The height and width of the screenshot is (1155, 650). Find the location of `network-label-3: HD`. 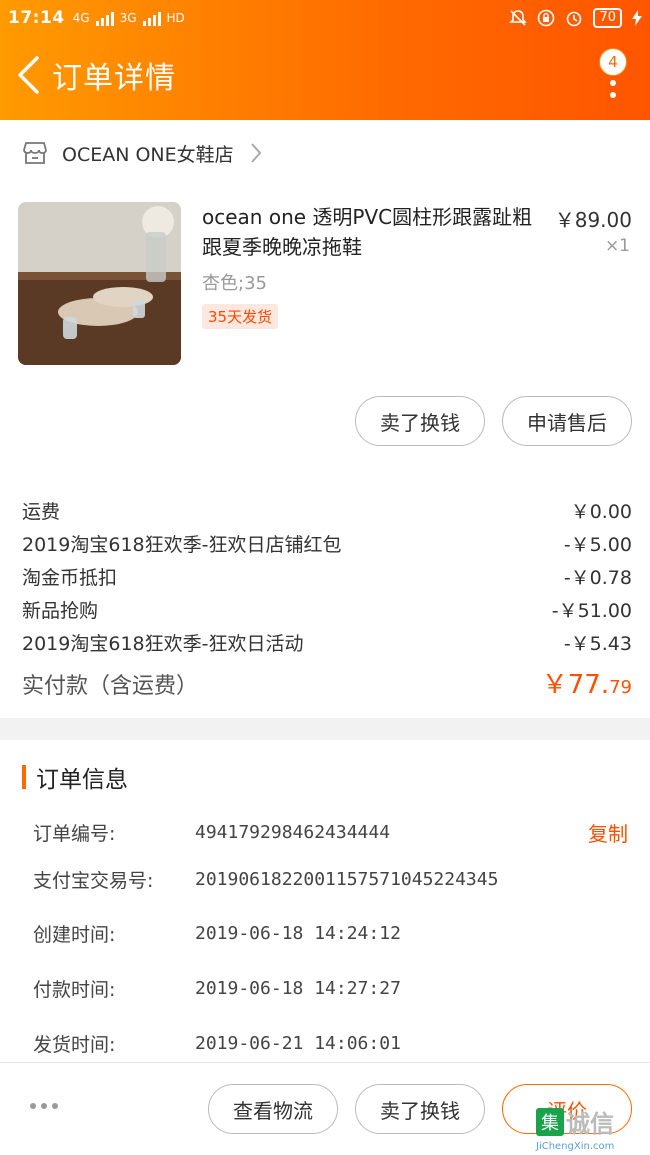

network-label-3: HD is located at coordinates (175, 18).